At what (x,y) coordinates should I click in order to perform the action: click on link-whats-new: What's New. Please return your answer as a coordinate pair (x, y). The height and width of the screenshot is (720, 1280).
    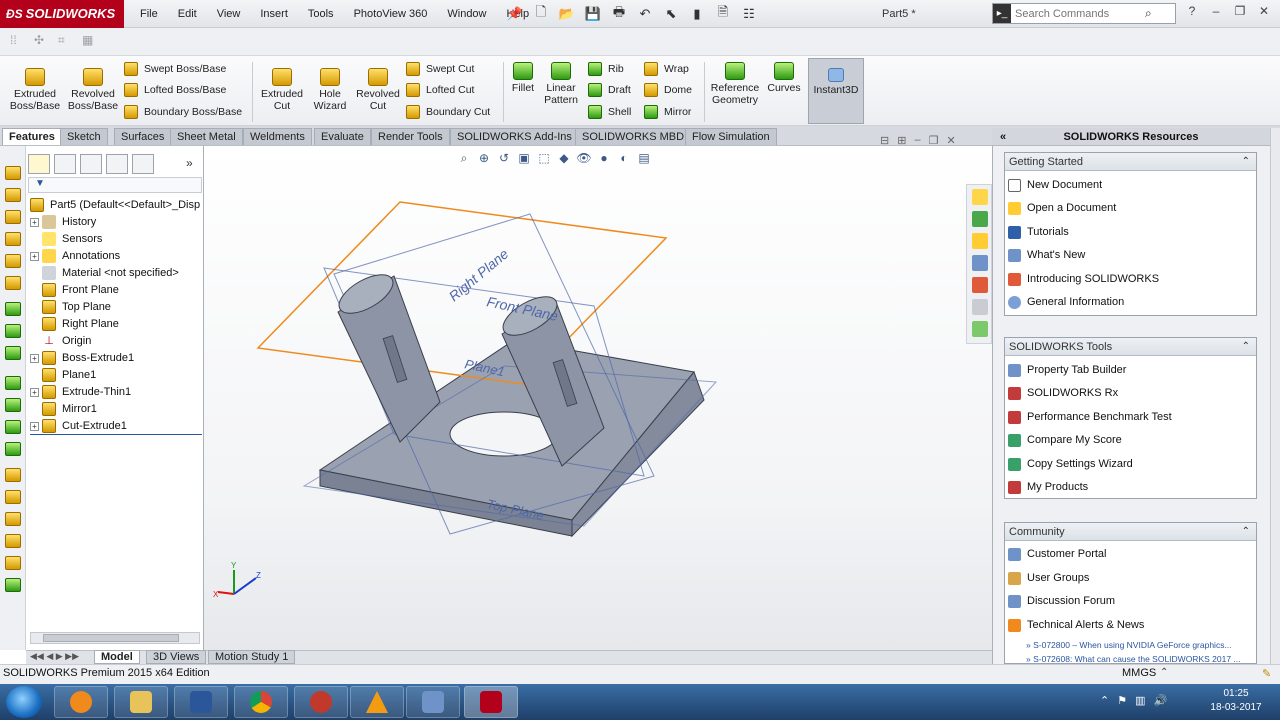
    Looking at the image, I should click on (1046, 255).